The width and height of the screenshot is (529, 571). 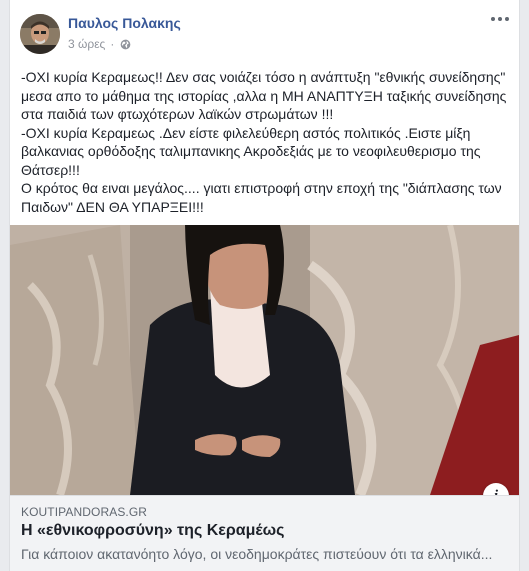 What do you see at coordinates (152, 531) in the screenshot?
I see `link-title: Η «εθνικοφροσύνη» της Κεραμέως` at bounding box center [152, 531].